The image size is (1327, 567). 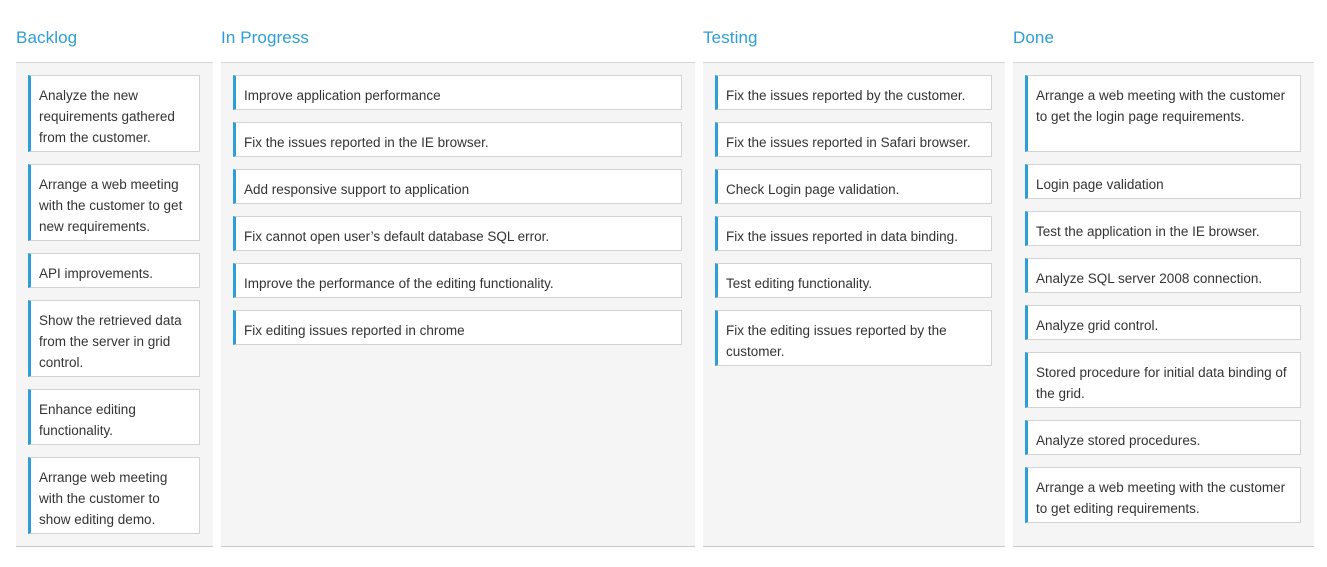 What do you see at coordinates (1163, 437) in the screenshot?
I see `card: Analyze stored procedures.` at bounding box center [1163, 437].